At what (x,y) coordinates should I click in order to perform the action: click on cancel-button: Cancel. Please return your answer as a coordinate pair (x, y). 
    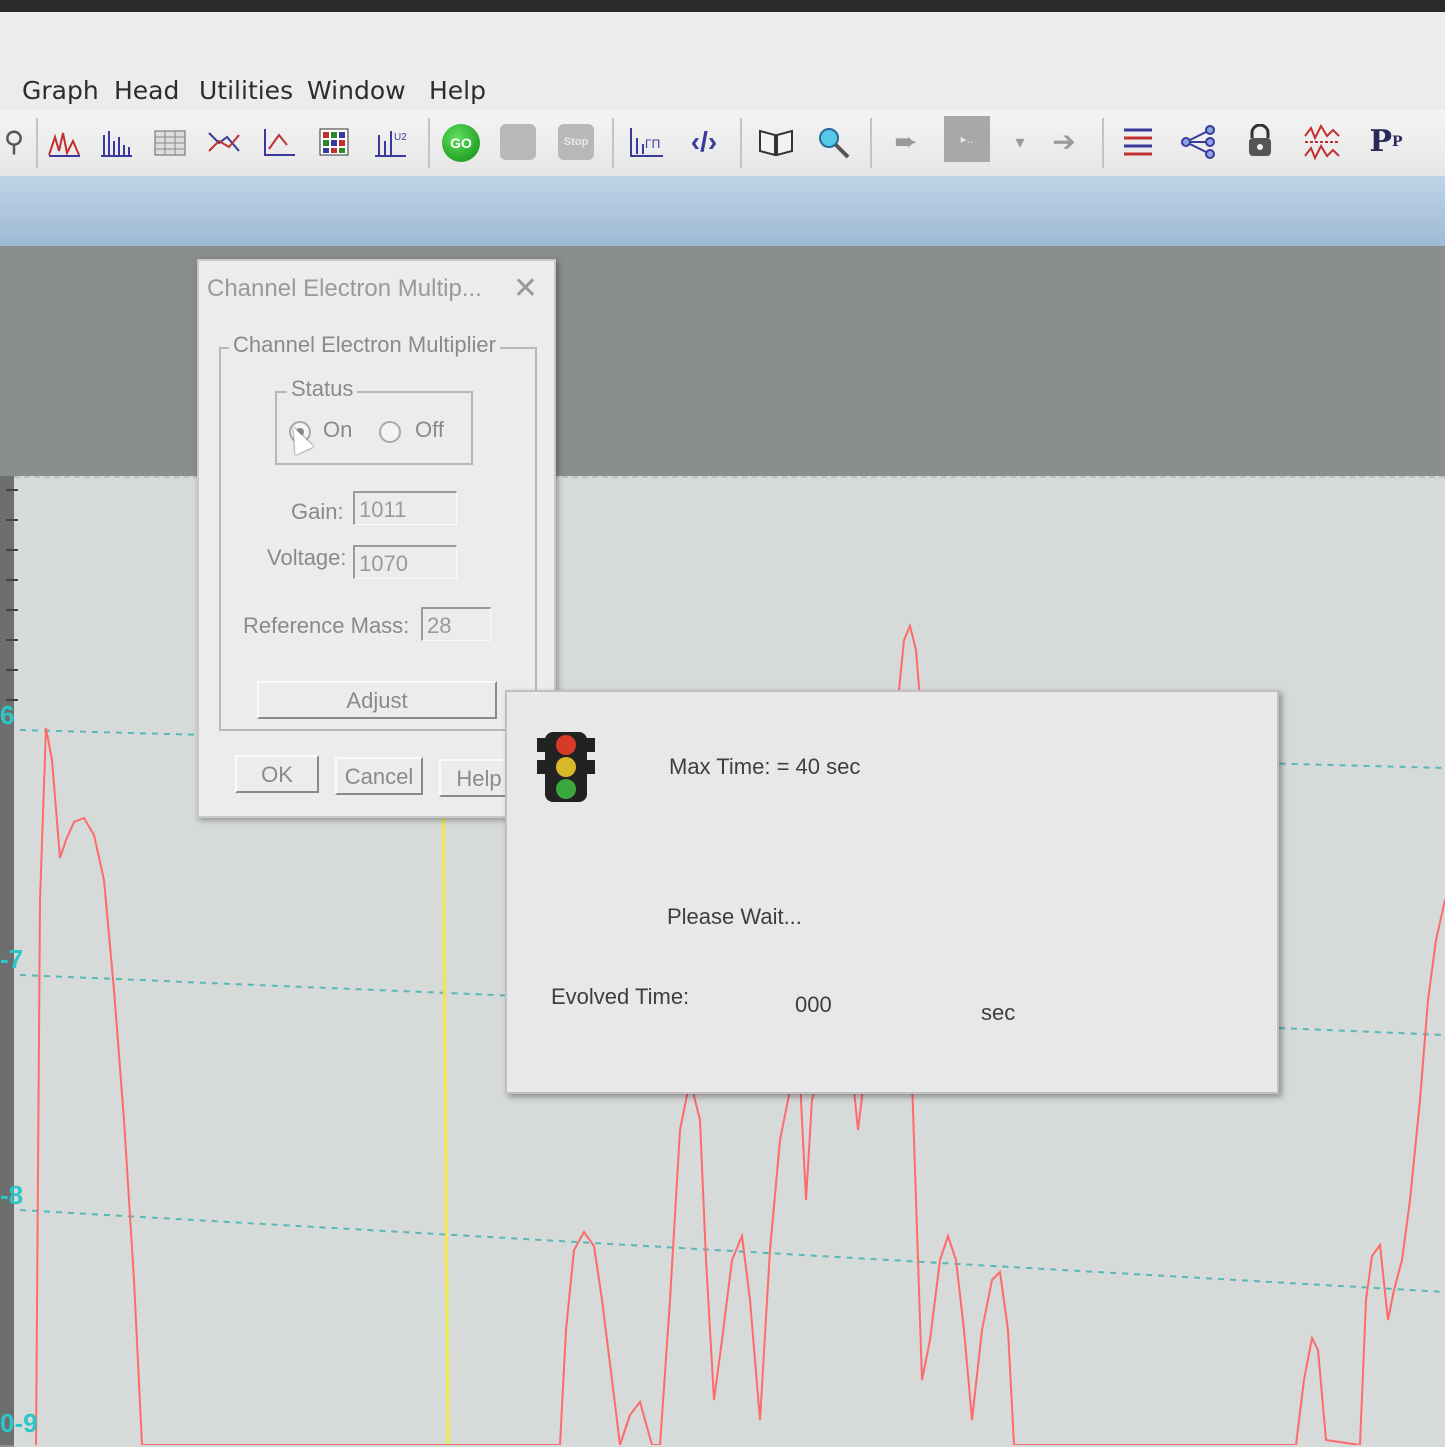
    Looking at the image, I should click on (379, 776).